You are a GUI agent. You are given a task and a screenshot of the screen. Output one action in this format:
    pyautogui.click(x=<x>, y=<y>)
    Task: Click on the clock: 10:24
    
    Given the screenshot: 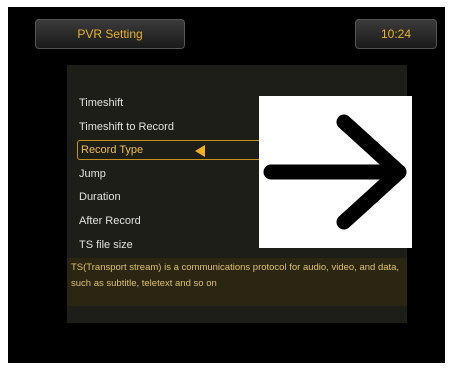 What is the action you would take?
    pyautogui.click(x=396, y=34)
    